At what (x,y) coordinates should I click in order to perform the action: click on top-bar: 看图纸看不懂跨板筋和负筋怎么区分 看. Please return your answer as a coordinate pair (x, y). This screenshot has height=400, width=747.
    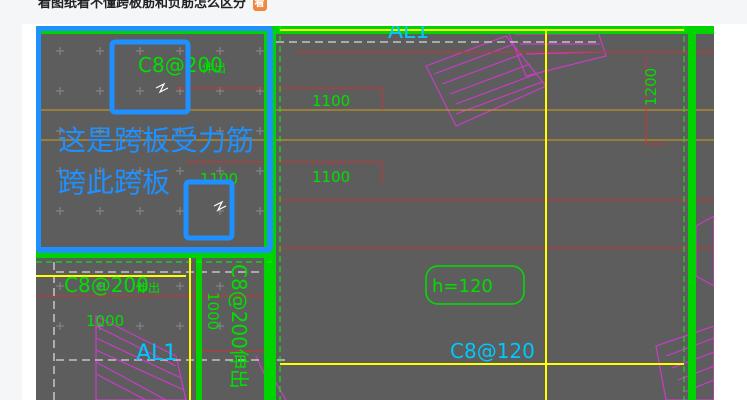
    Looking at the image, I should click on (373, 12).